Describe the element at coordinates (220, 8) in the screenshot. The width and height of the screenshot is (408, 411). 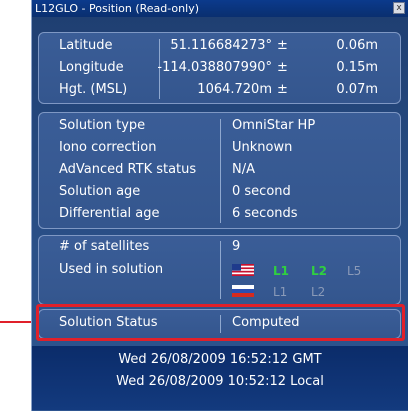
I see `window-titlebar: L12GLO - Position (Read-only) x` at that location.